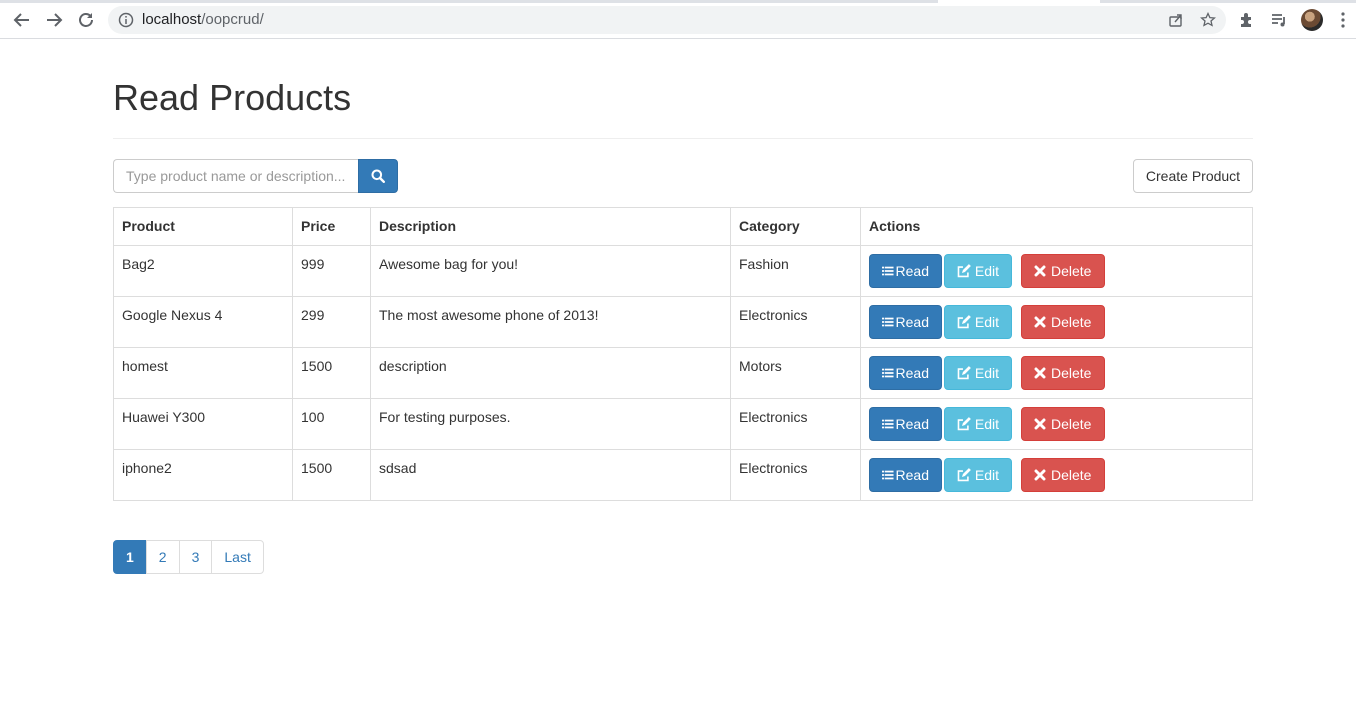  Describe the element at coordinates (1208, 20) in the screenshot. I see `star-icon` at that location.